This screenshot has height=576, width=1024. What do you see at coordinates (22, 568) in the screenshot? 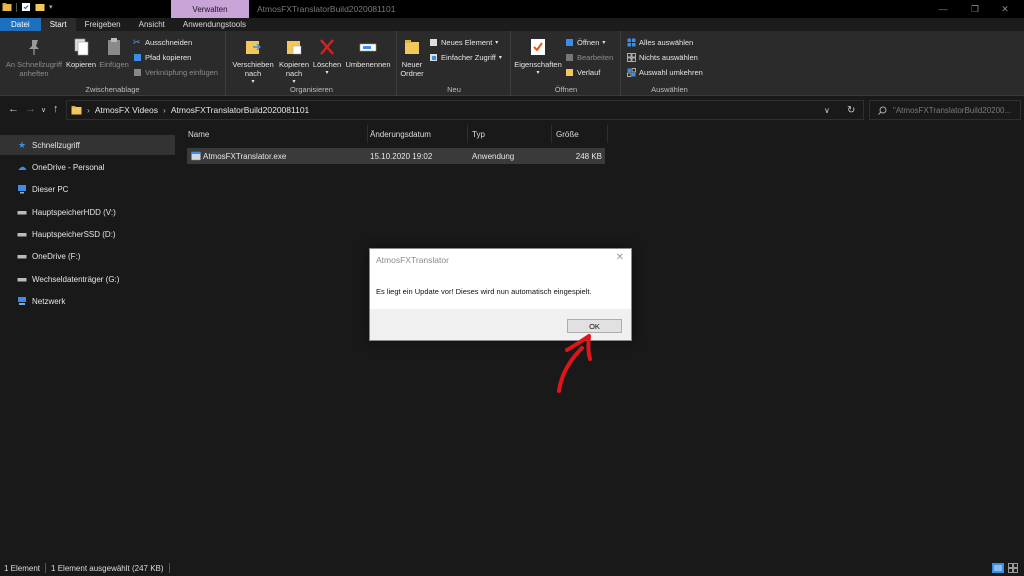
I see `status-item-count: 1 Element` at bounding box center [22, 568].